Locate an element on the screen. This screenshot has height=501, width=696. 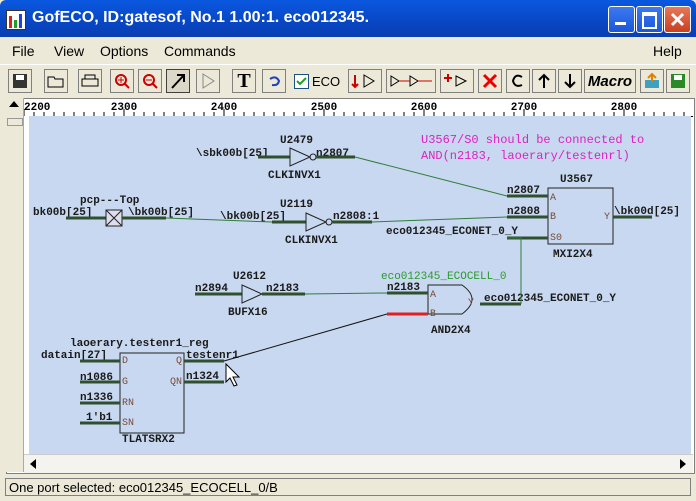
ruler-label: 2300 is located at coordinates (124, 108).